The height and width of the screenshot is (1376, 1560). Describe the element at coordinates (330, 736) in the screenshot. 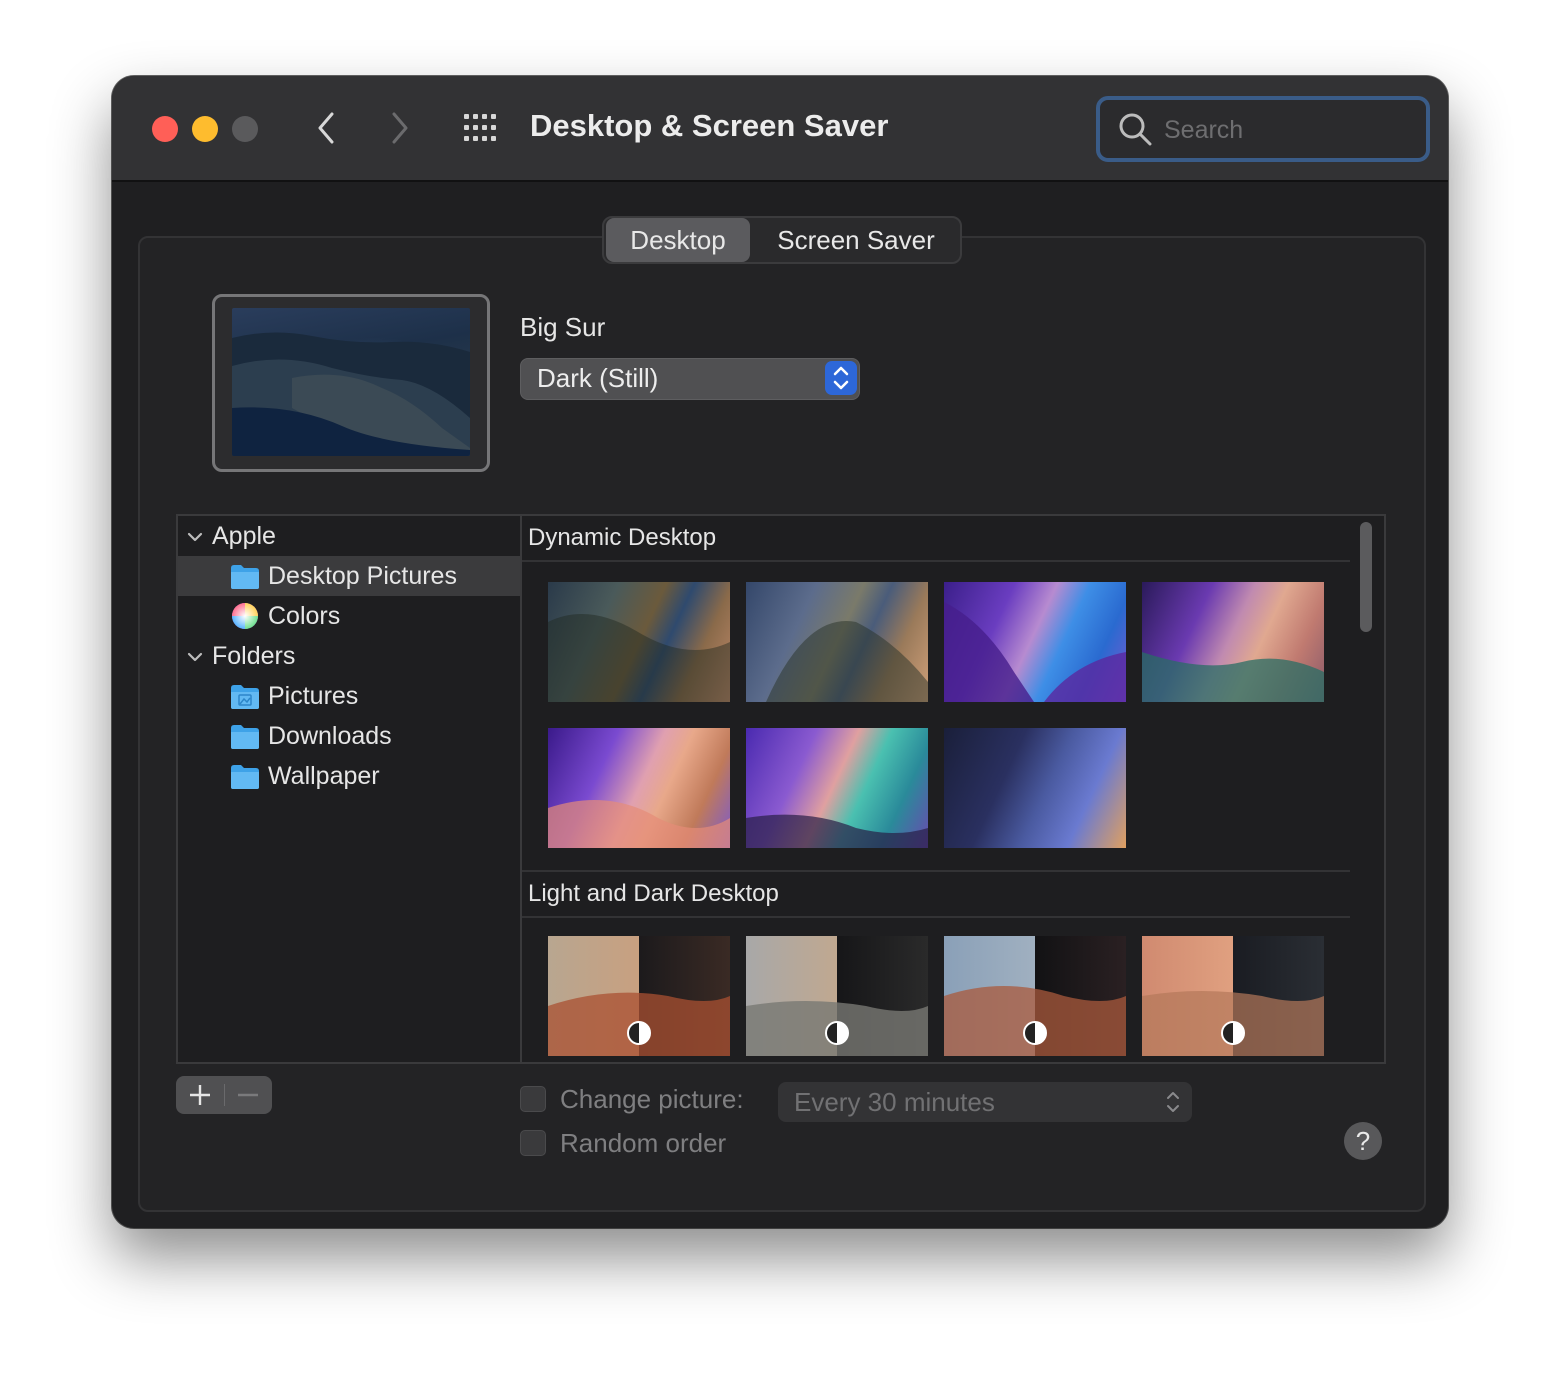

I see `sidebar-item-label: Downloads` at that location.